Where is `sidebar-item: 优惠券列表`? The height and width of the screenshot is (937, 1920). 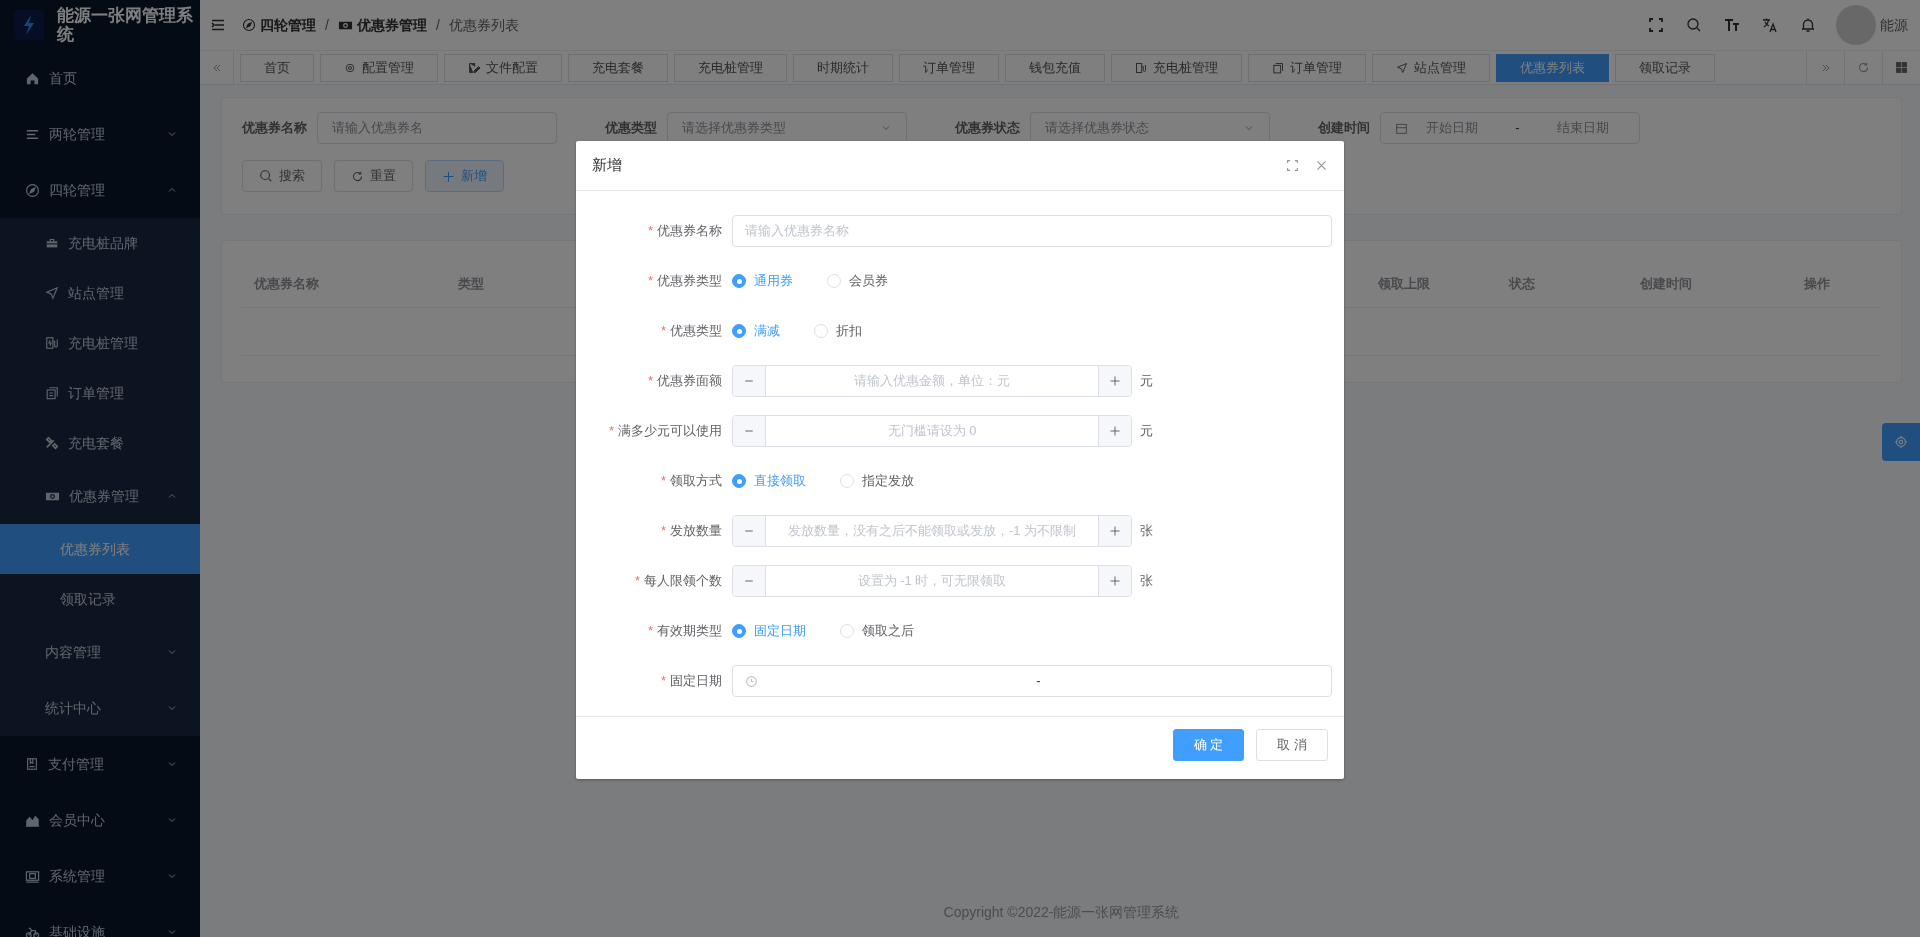
sidebar-item: 优惠券列表 is located at coordinates (100, 549).